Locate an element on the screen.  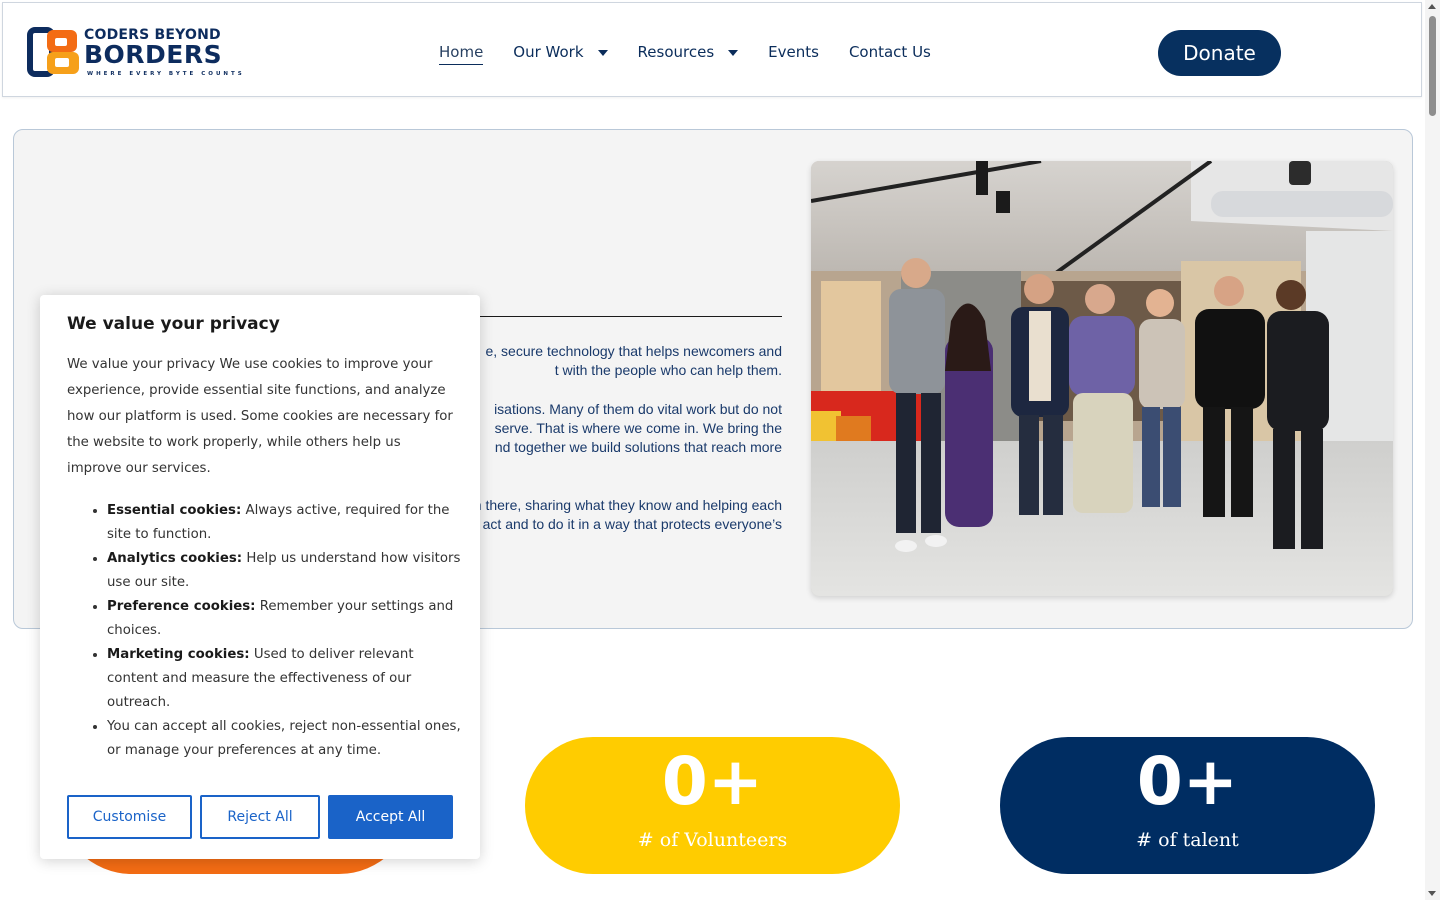
nav-item-events: Events is located at coordinates (793, 54).